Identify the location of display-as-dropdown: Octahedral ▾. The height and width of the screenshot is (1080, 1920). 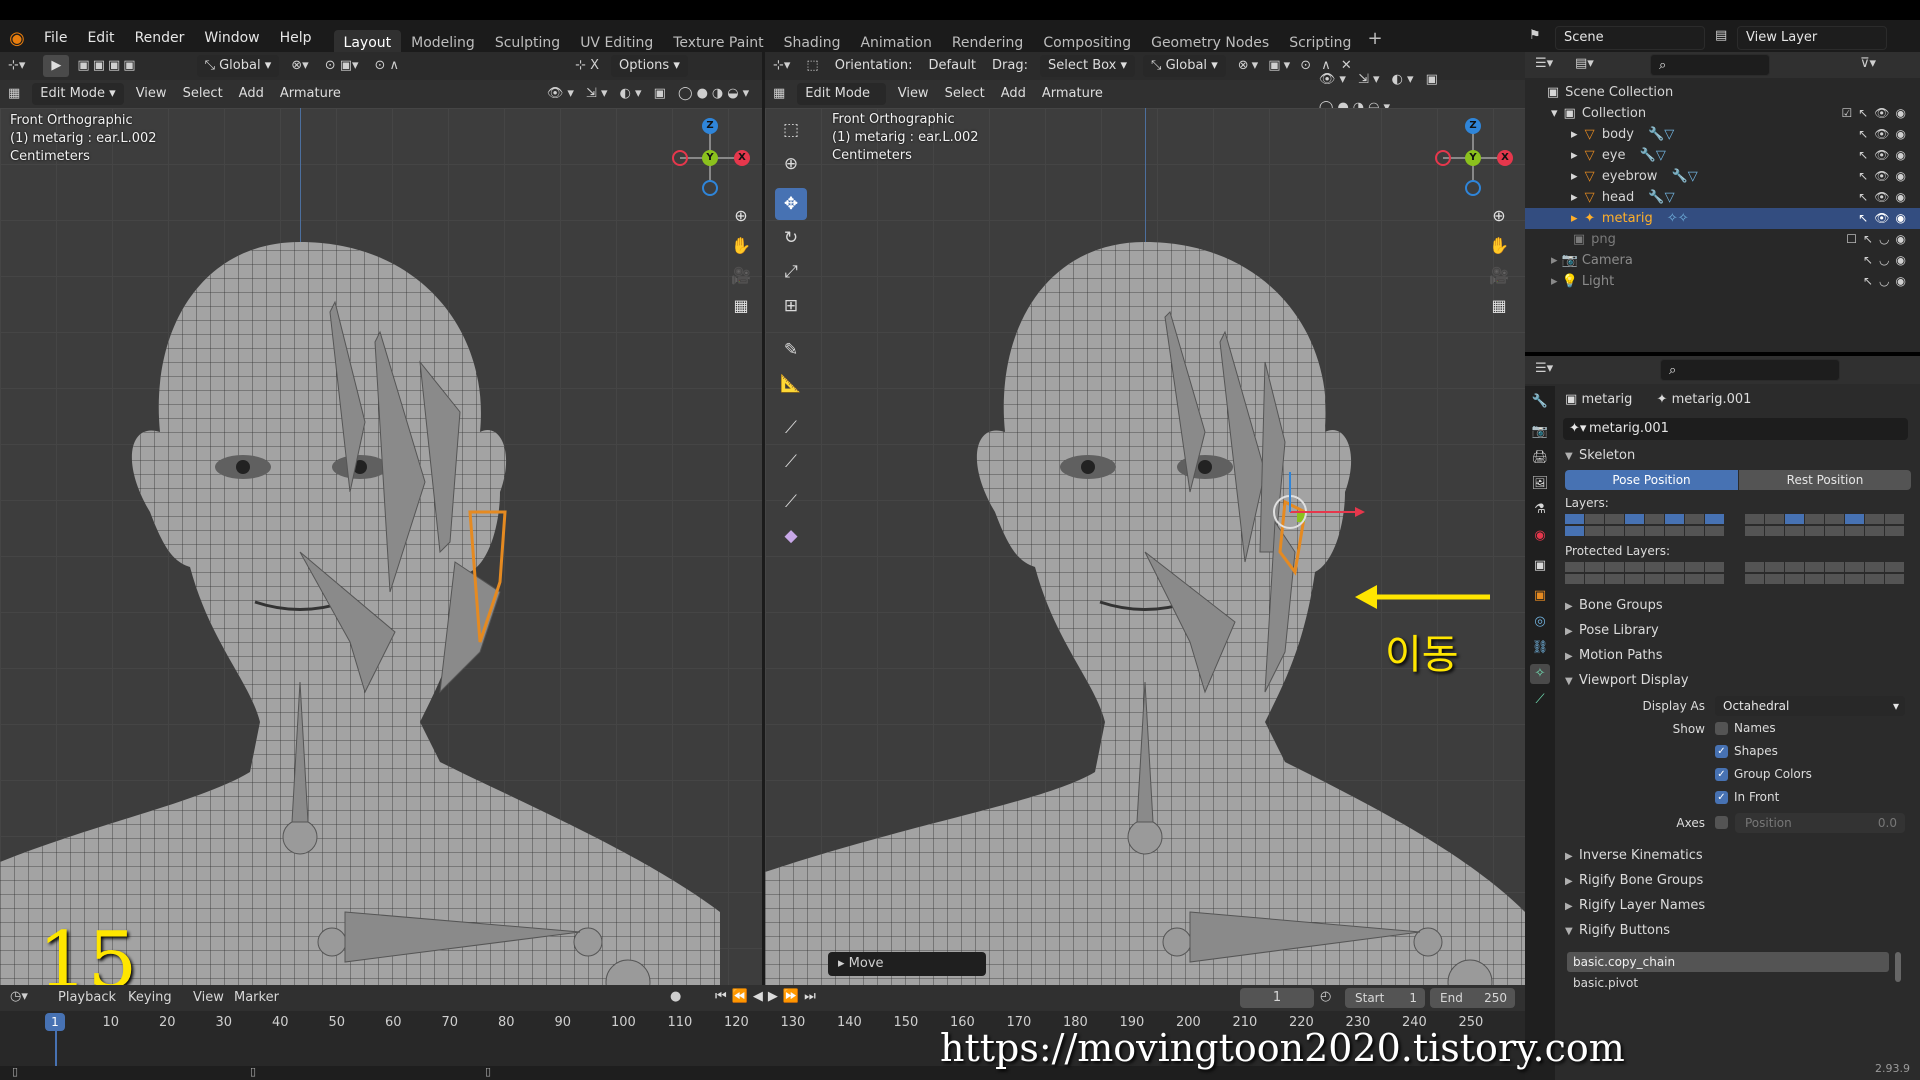
(1810, 706).